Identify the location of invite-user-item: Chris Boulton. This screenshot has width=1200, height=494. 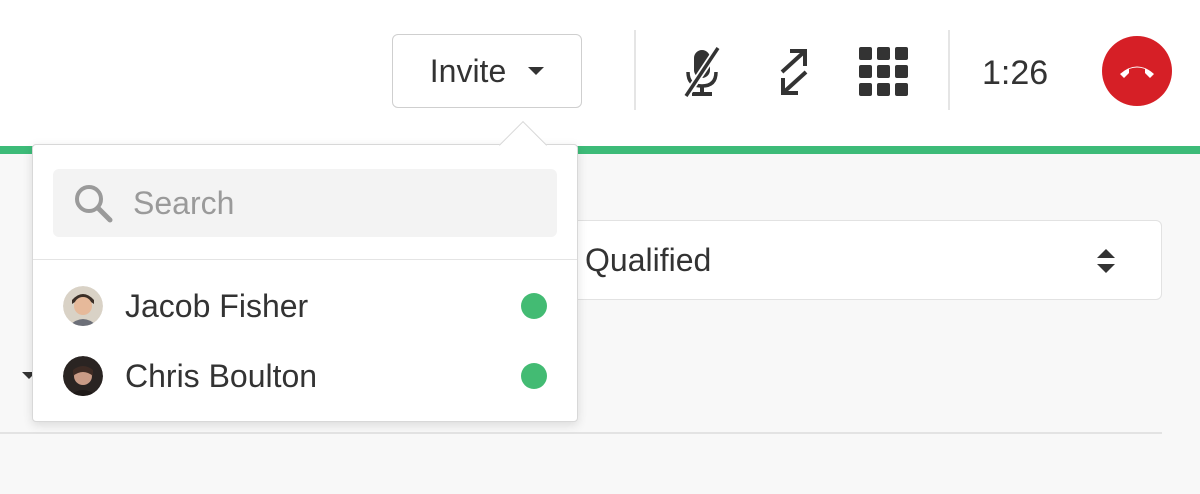
(305, 376).